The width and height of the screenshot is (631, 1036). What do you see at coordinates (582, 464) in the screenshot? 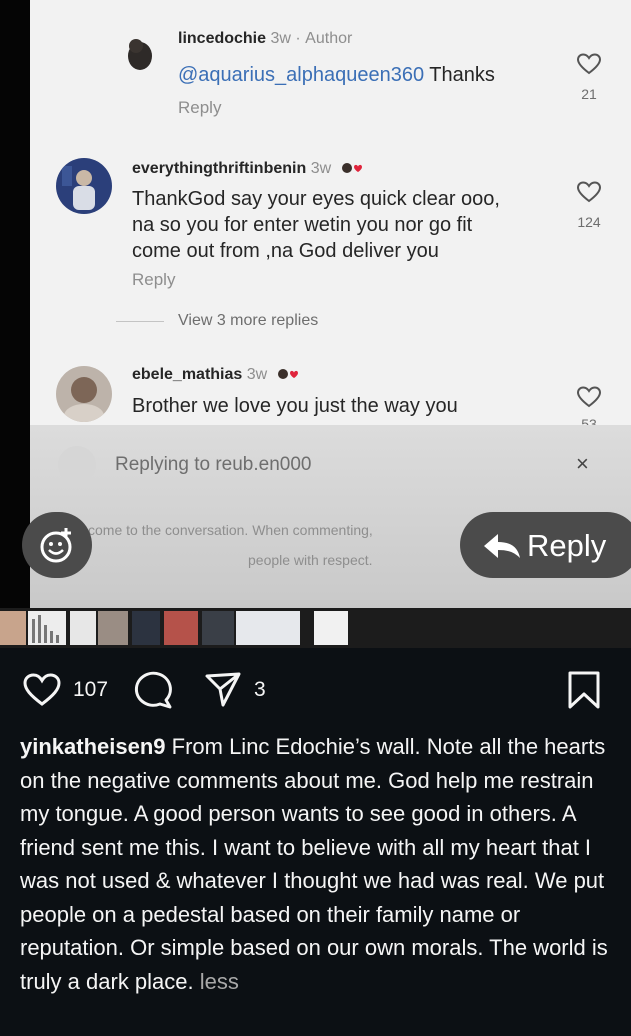
I see `close-icon: ×` at bounding box center [582, 464].